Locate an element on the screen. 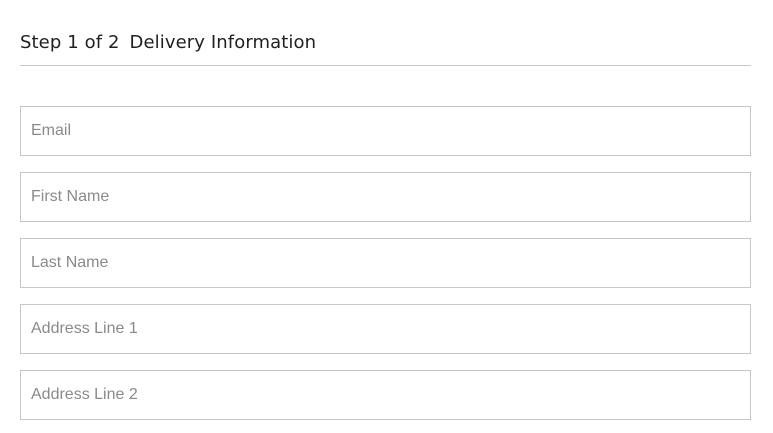 Image resolution: width=773 pixels, height=433 pixels. step-indicator: Step 1 of 2 is located at coordinates (70, 42).